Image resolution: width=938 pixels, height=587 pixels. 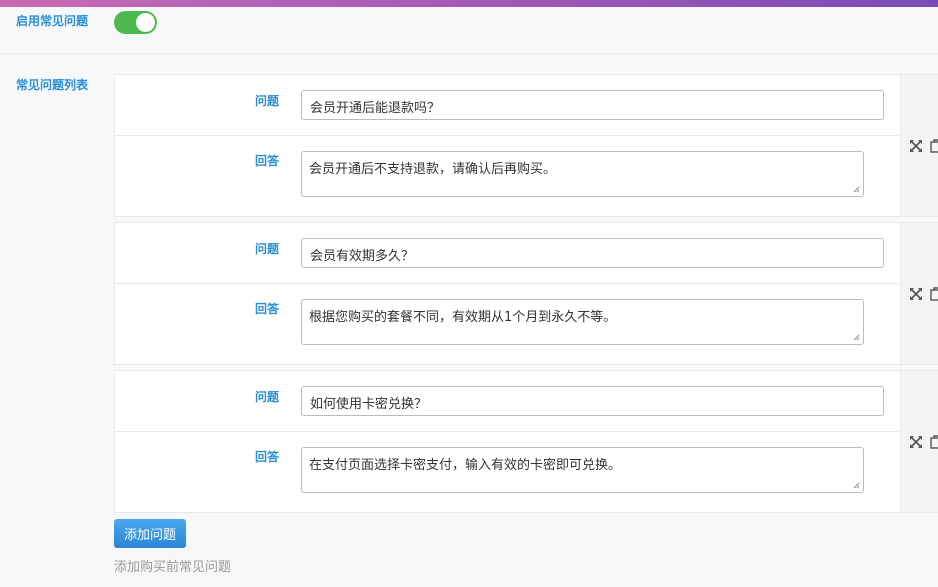 I want to click on enable-faq-toggle, so click(x=135, y=22).